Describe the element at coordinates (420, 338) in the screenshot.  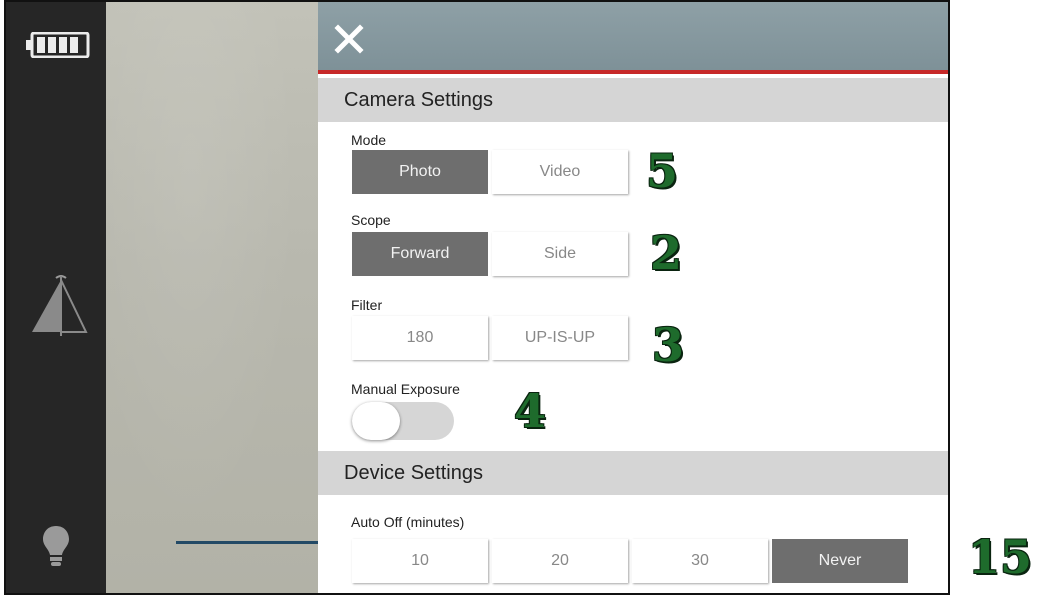
I see `filter-180-button: 180` at that location.